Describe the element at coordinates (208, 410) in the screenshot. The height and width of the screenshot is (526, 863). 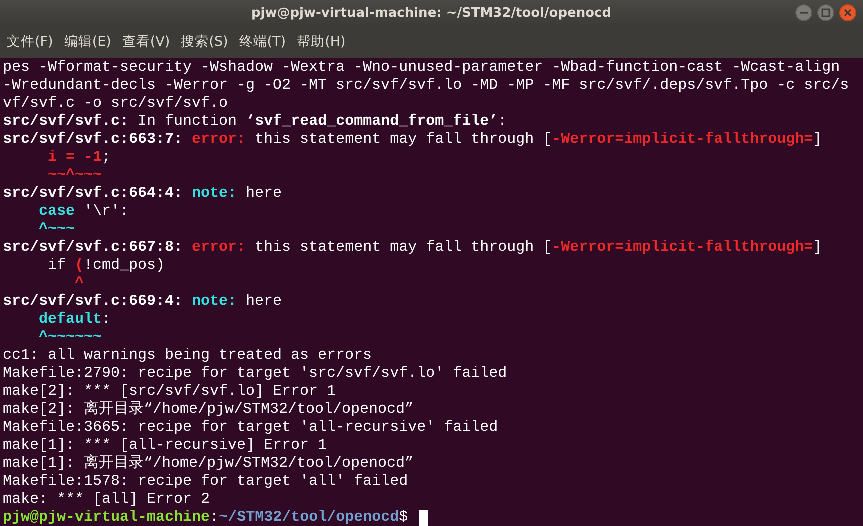
I see `terminal-line: make[2]: 离开目录“/home/pjw/STM32/tool/openocd”` at that location.